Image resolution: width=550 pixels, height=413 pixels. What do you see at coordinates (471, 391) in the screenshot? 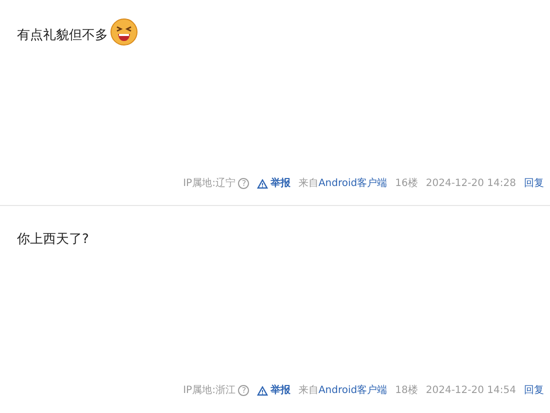
I see `post-time: 2024-12-20 14:54` at bounding box center [471, 391].